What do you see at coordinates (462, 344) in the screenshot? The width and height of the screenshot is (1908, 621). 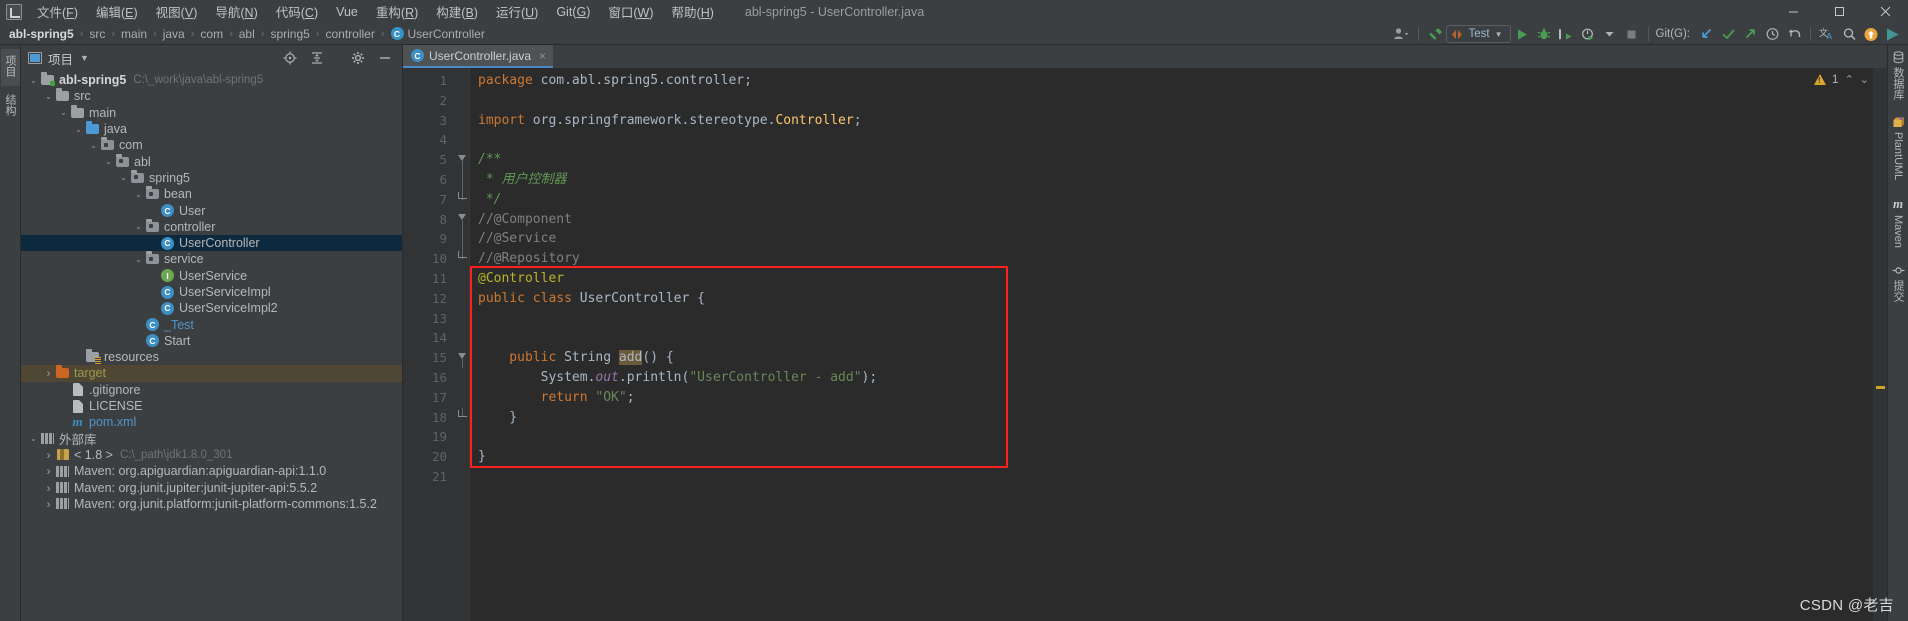 I see `code-folding-column` at bounding box center [462, 344].